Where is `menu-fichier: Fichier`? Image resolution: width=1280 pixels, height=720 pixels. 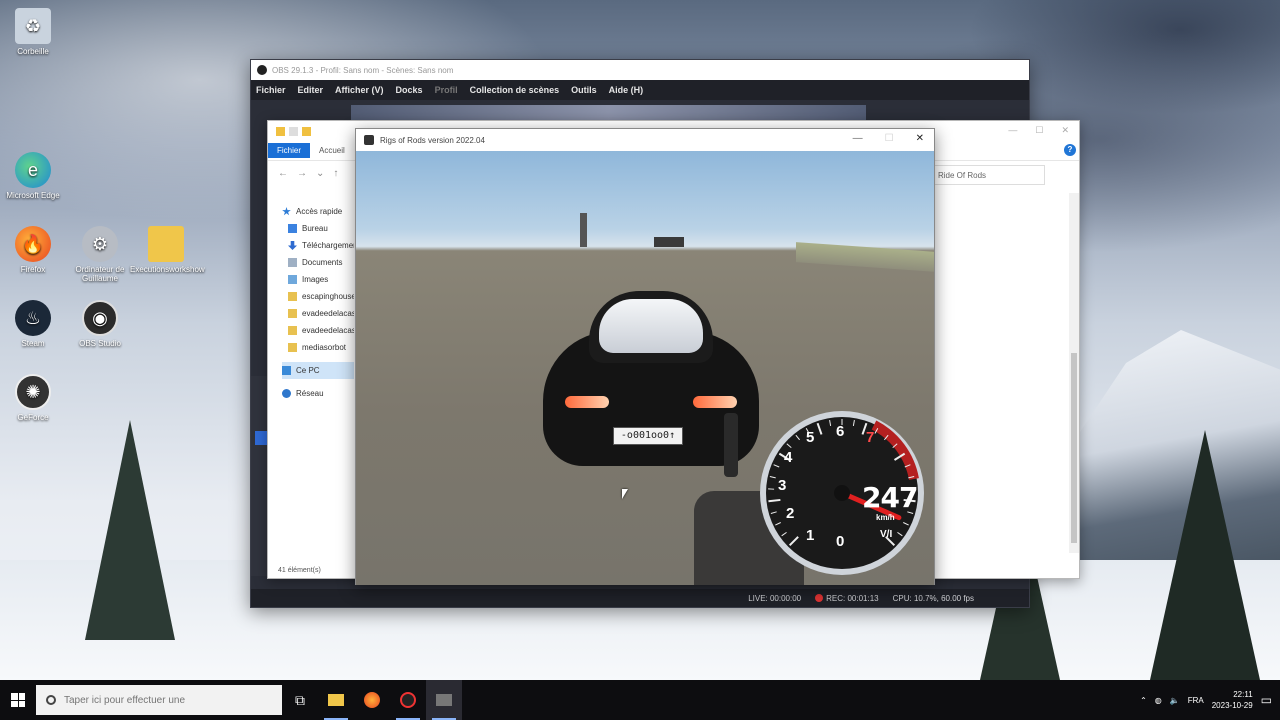
menu-fichier: Fichier is located at coordinates (271, 90).